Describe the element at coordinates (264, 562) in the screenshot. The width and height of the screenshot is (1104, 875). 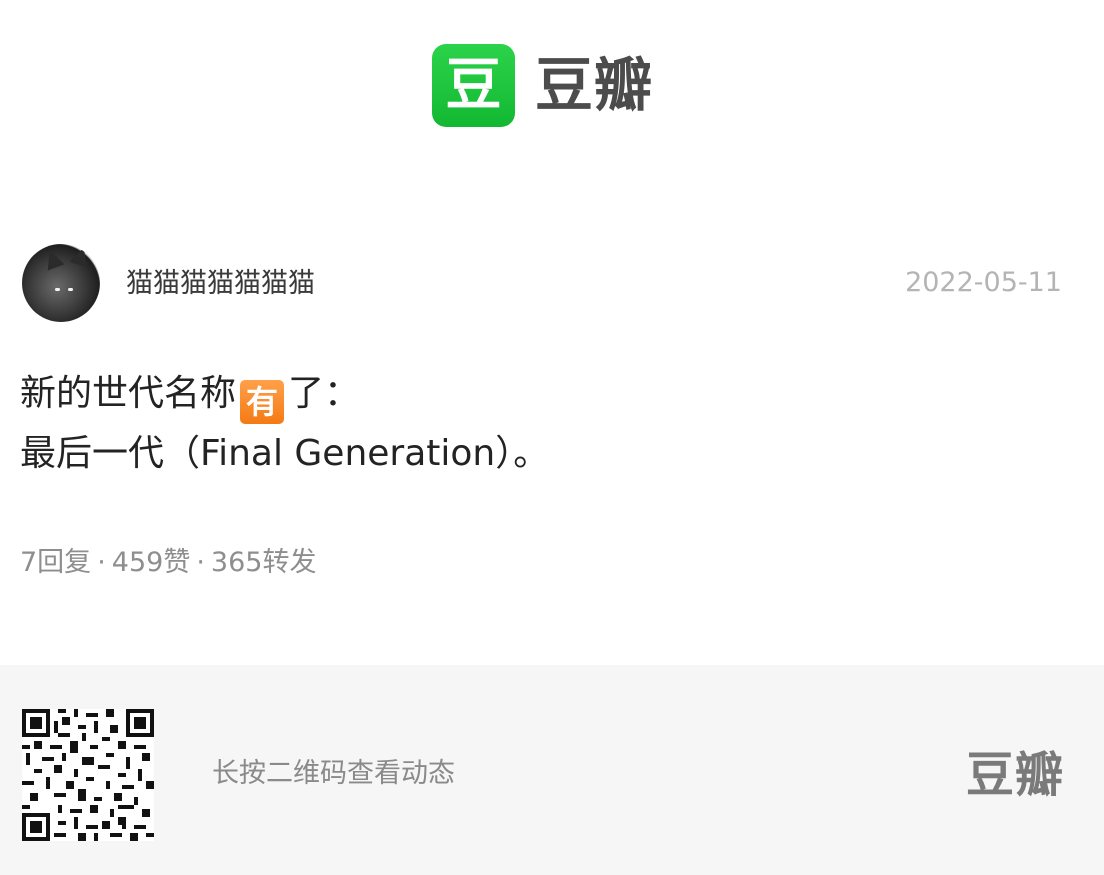
I see `repost-count: 365转发` at that location.